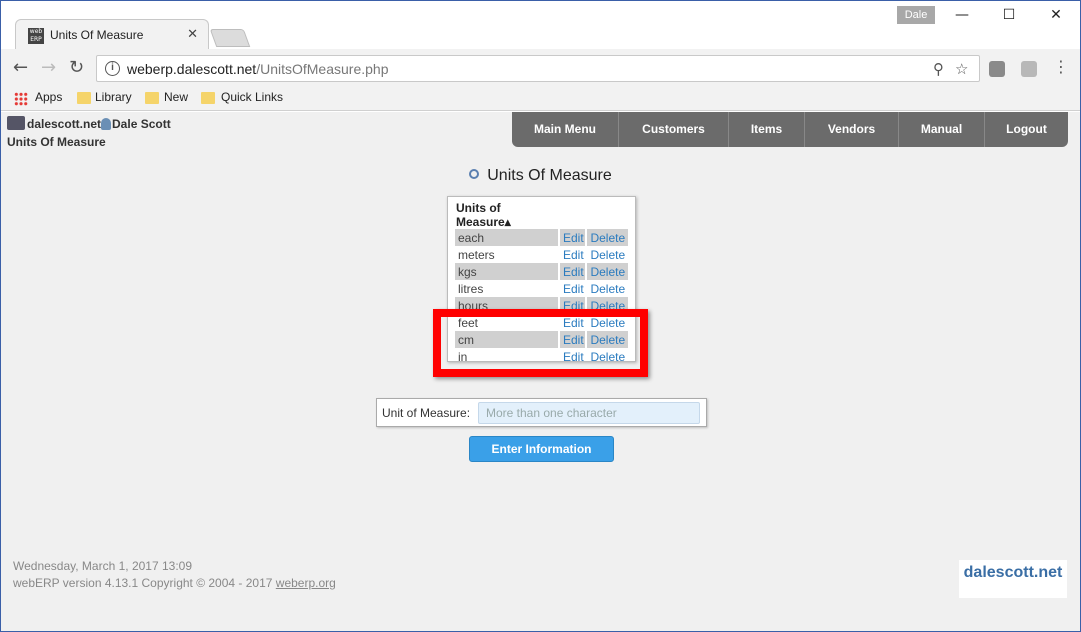  Describe the element at coordinates (64, 124) in the screenshot. I see `site-name: dalescott.net` at that location.